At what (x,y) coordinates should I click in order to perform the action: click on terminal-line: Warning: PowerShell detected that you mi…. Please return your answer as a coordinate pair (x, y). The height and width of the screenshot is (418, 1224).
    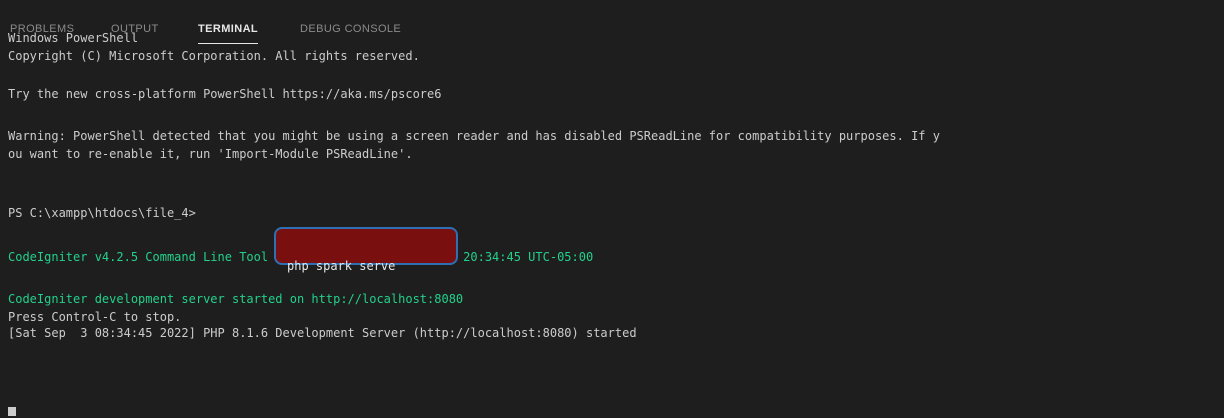
    Looking at the image, I should click on (474, 136).